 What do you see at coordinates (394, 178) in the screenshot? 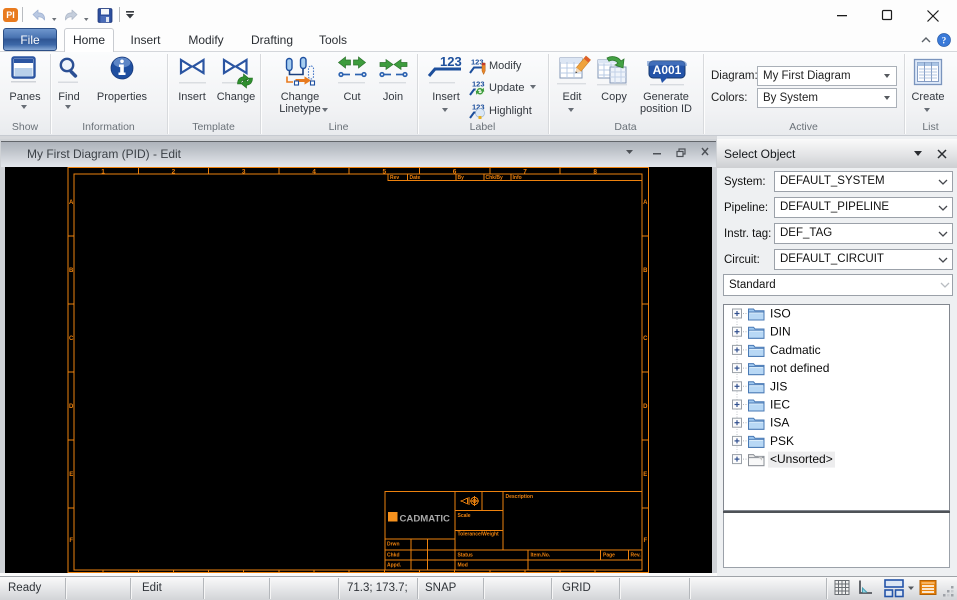
I see `svg-text: Rev` at bounding box center [394, 178].